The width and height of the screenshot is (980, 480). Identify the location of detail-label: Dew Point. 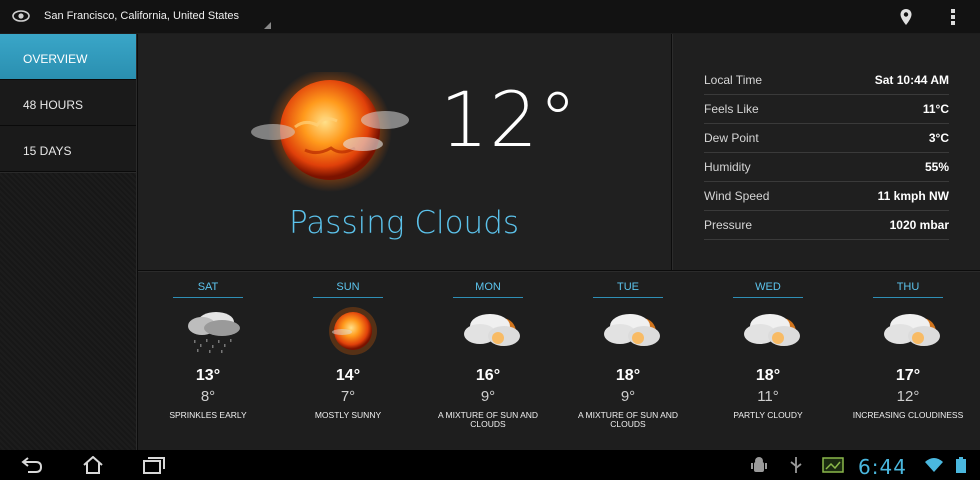
(731, 138).